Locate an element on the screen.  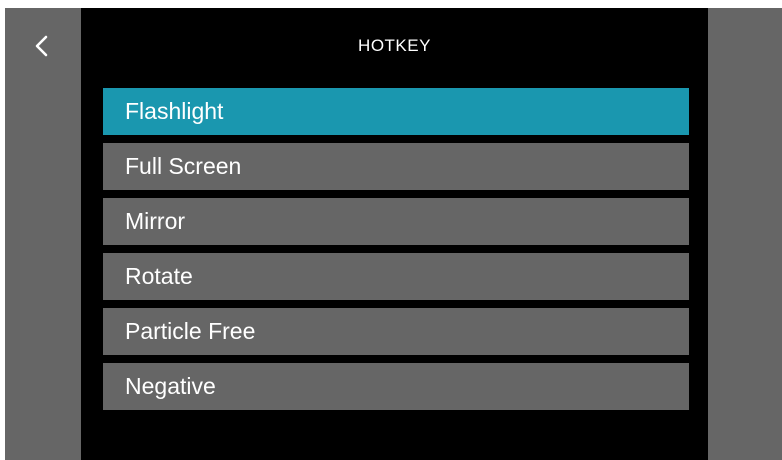
page-title: HOTKEY is located at coordinates (394, 45).